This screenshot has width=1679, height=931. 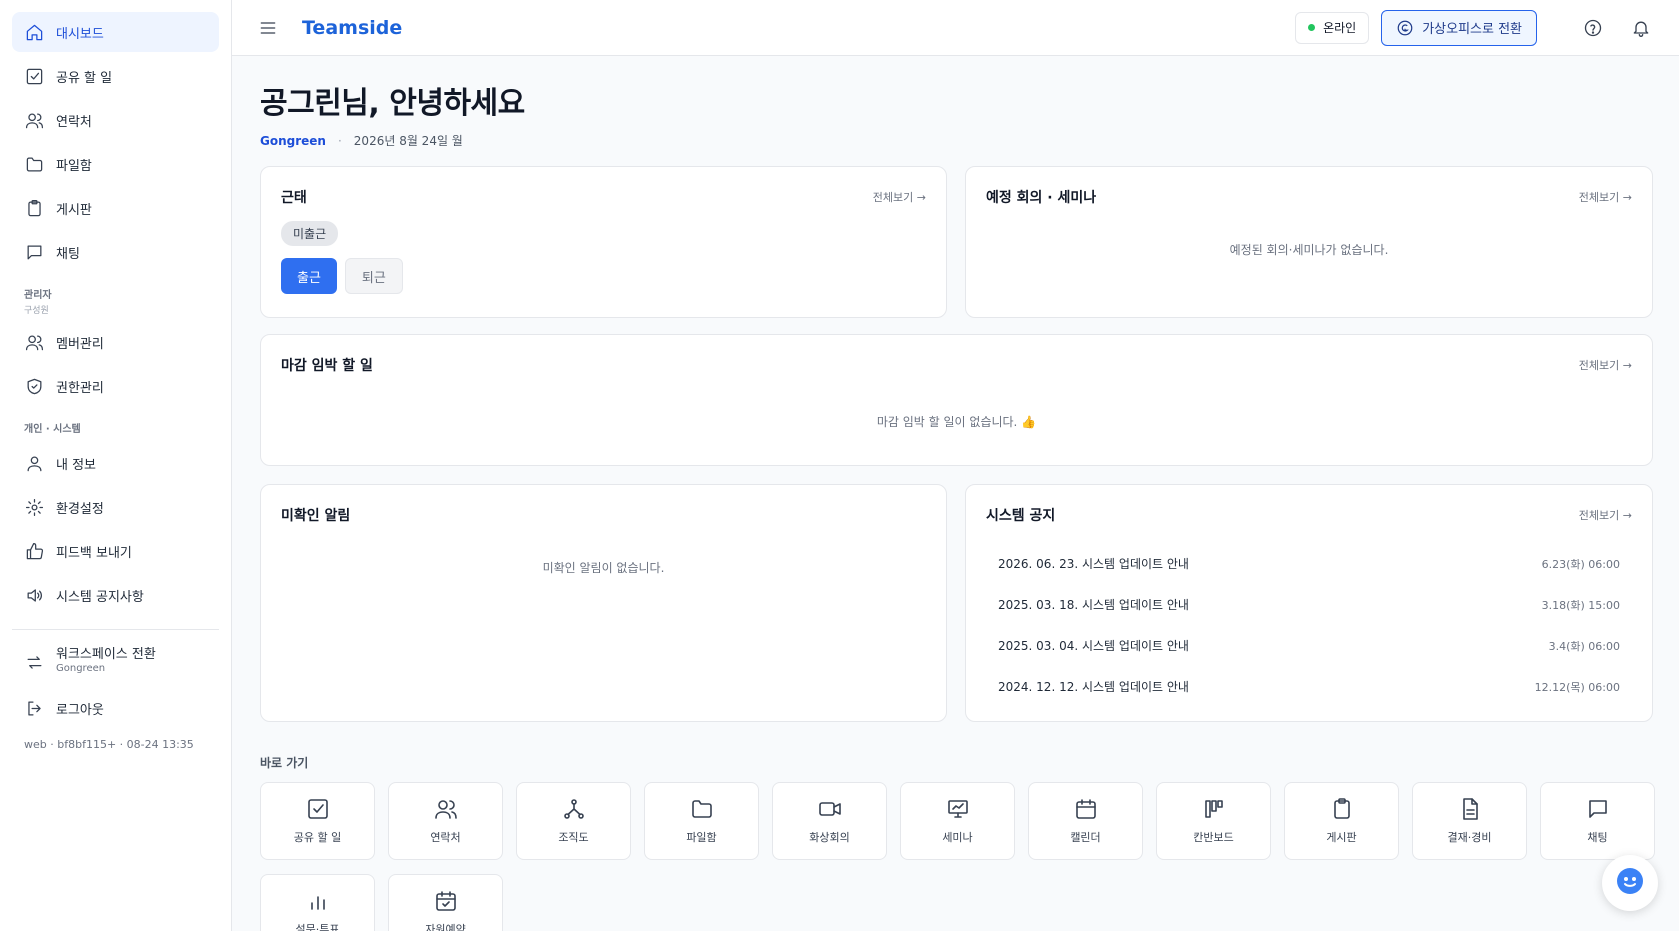 I want to click on shortcut-board: 게시판, so click(x=1341, y=821).